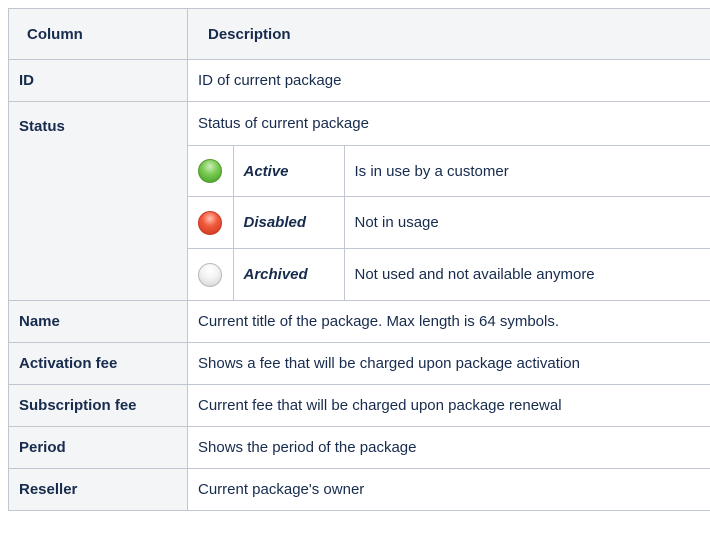 The image size is (710, 552). What do you see at coordinates (98, 34) in the screenshot?
I see `column-header: Column` at bounding box center [98, 34].